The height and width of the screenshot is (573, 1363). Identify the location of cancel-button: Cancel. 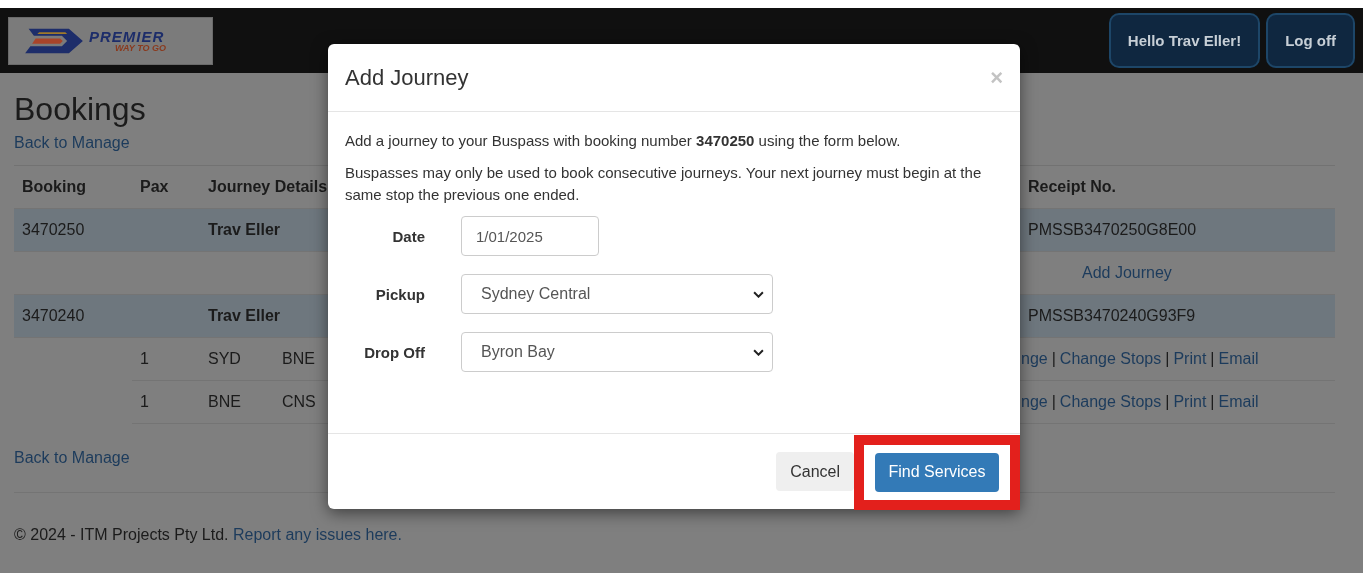
(815, 471).